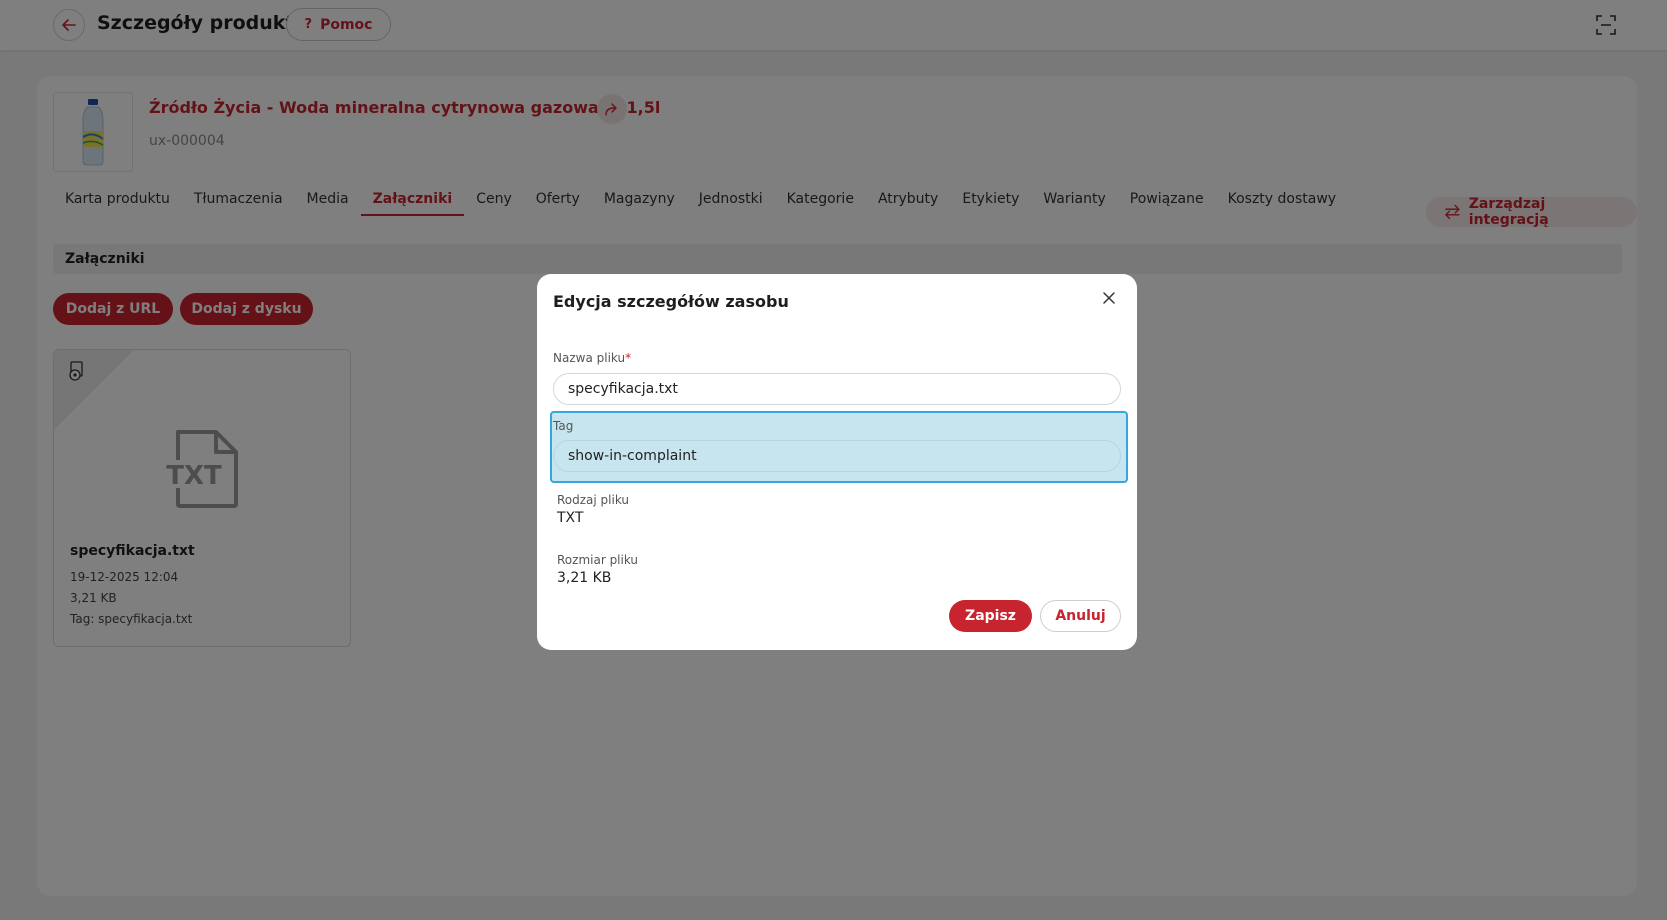 Image resolution: width=1667 pixels, height=920 pixels. Describe the element at coordinates (837, 389) in the screenshot. I see `filename-input` at that location.